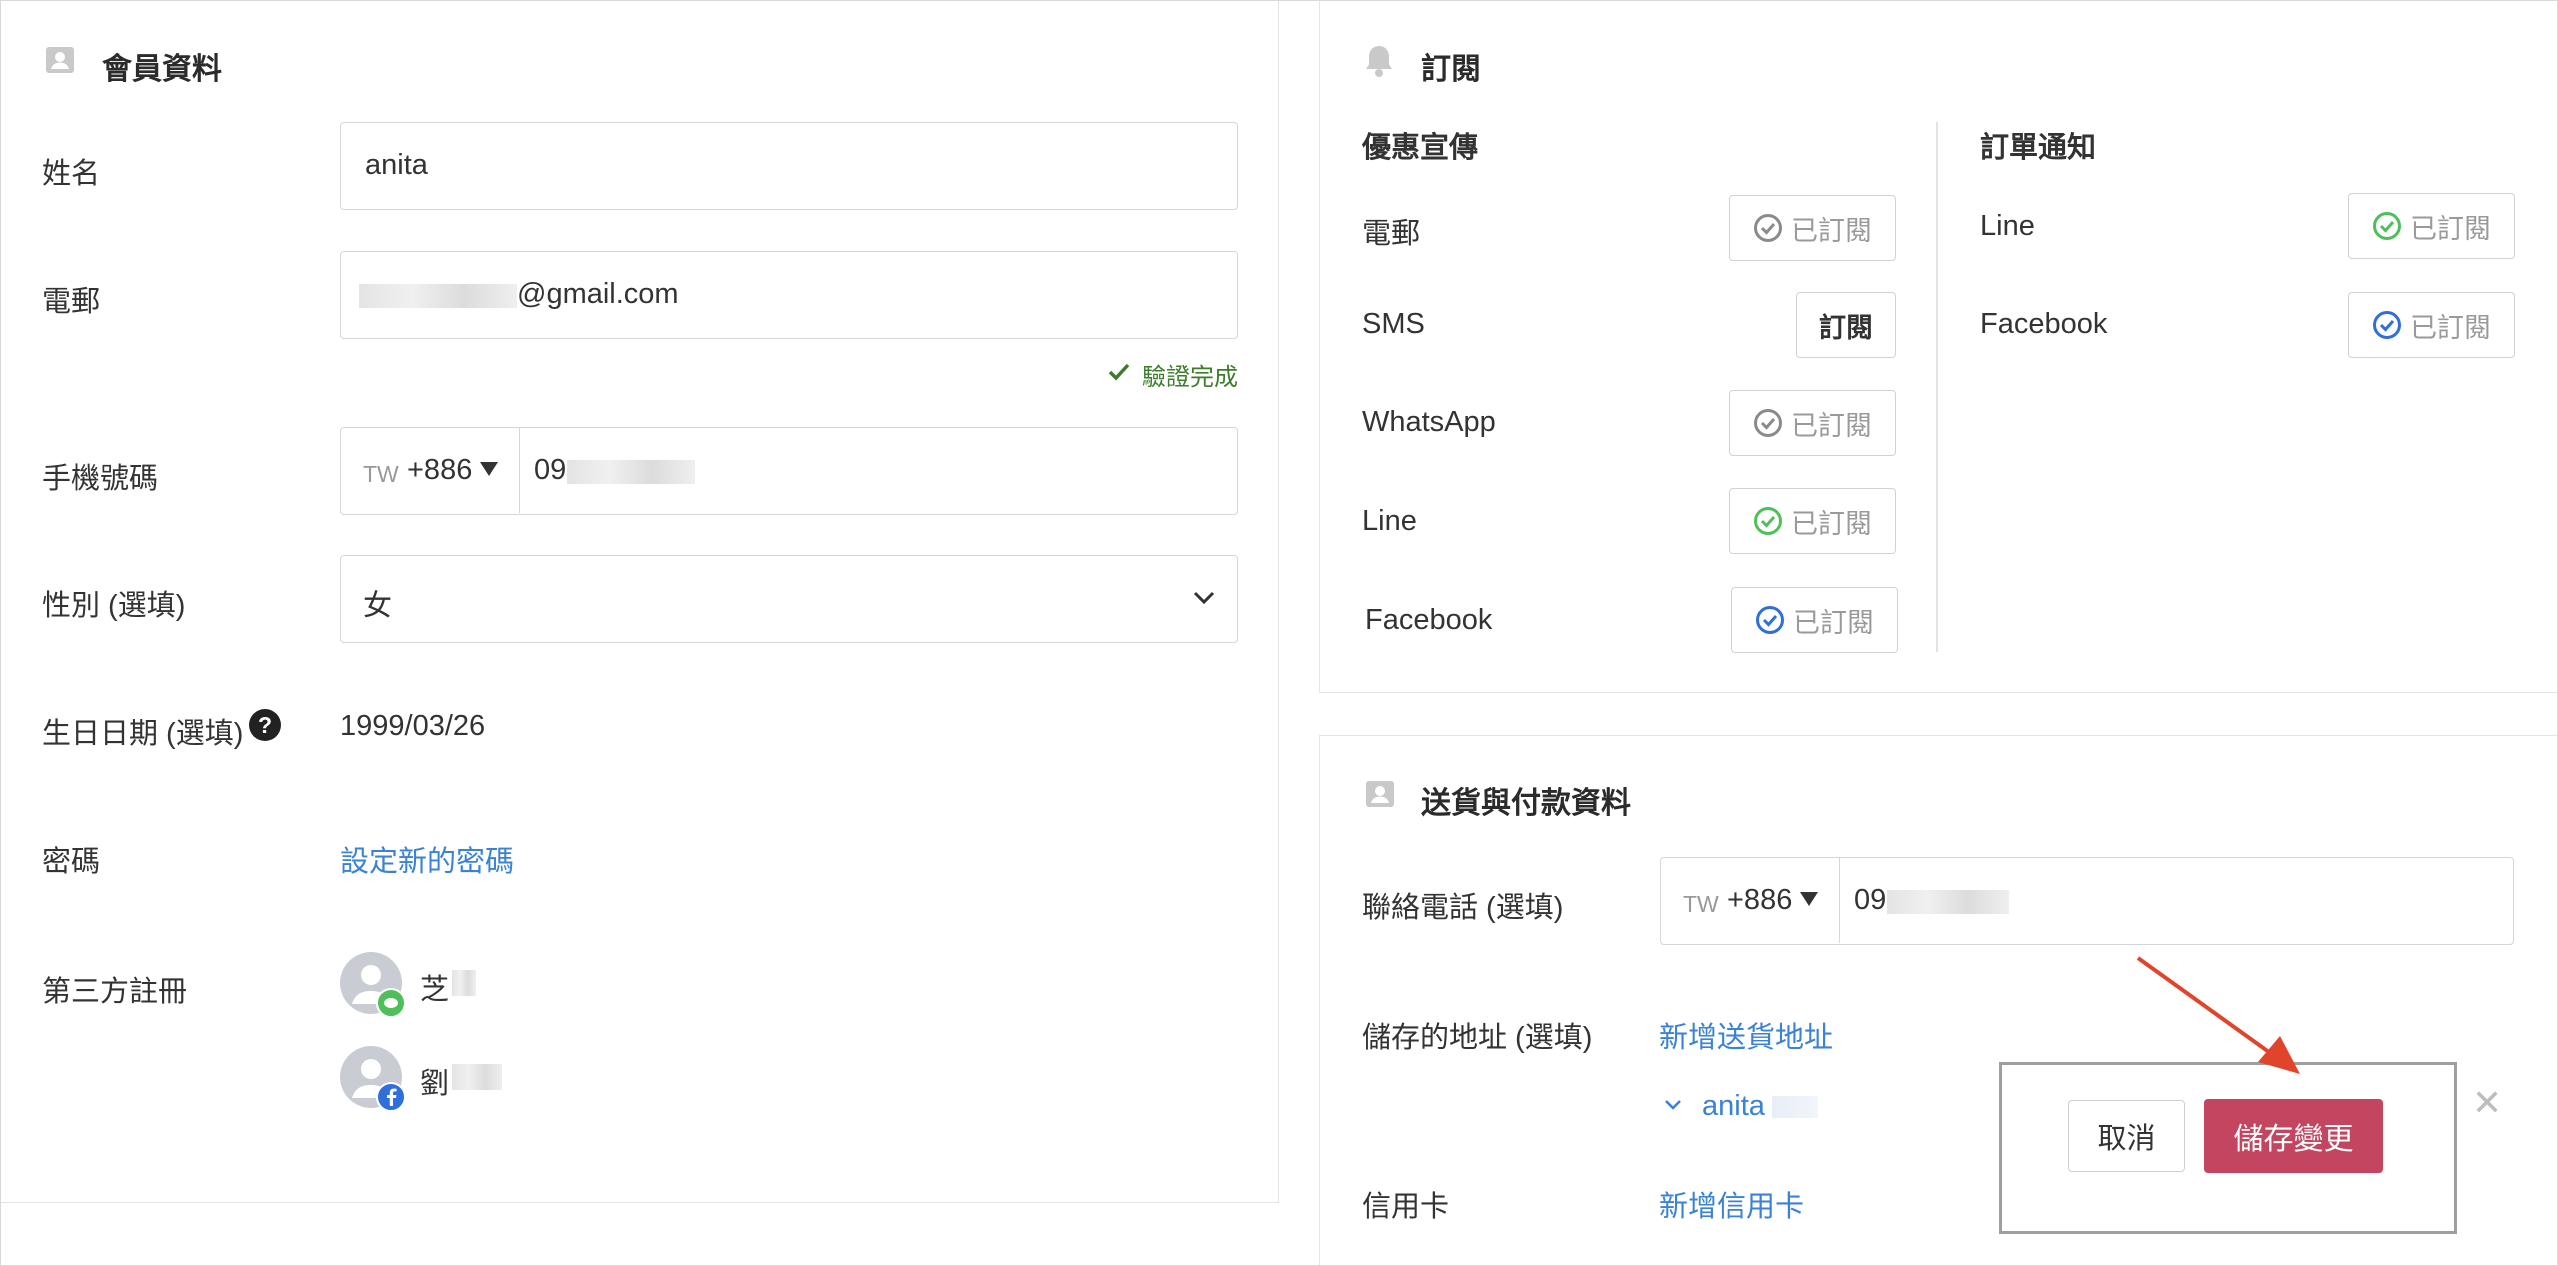 The image size is (2558, 1266). I want to click on promo-facebook-subscribed-button: 已訂閱, so click(1814, 620).